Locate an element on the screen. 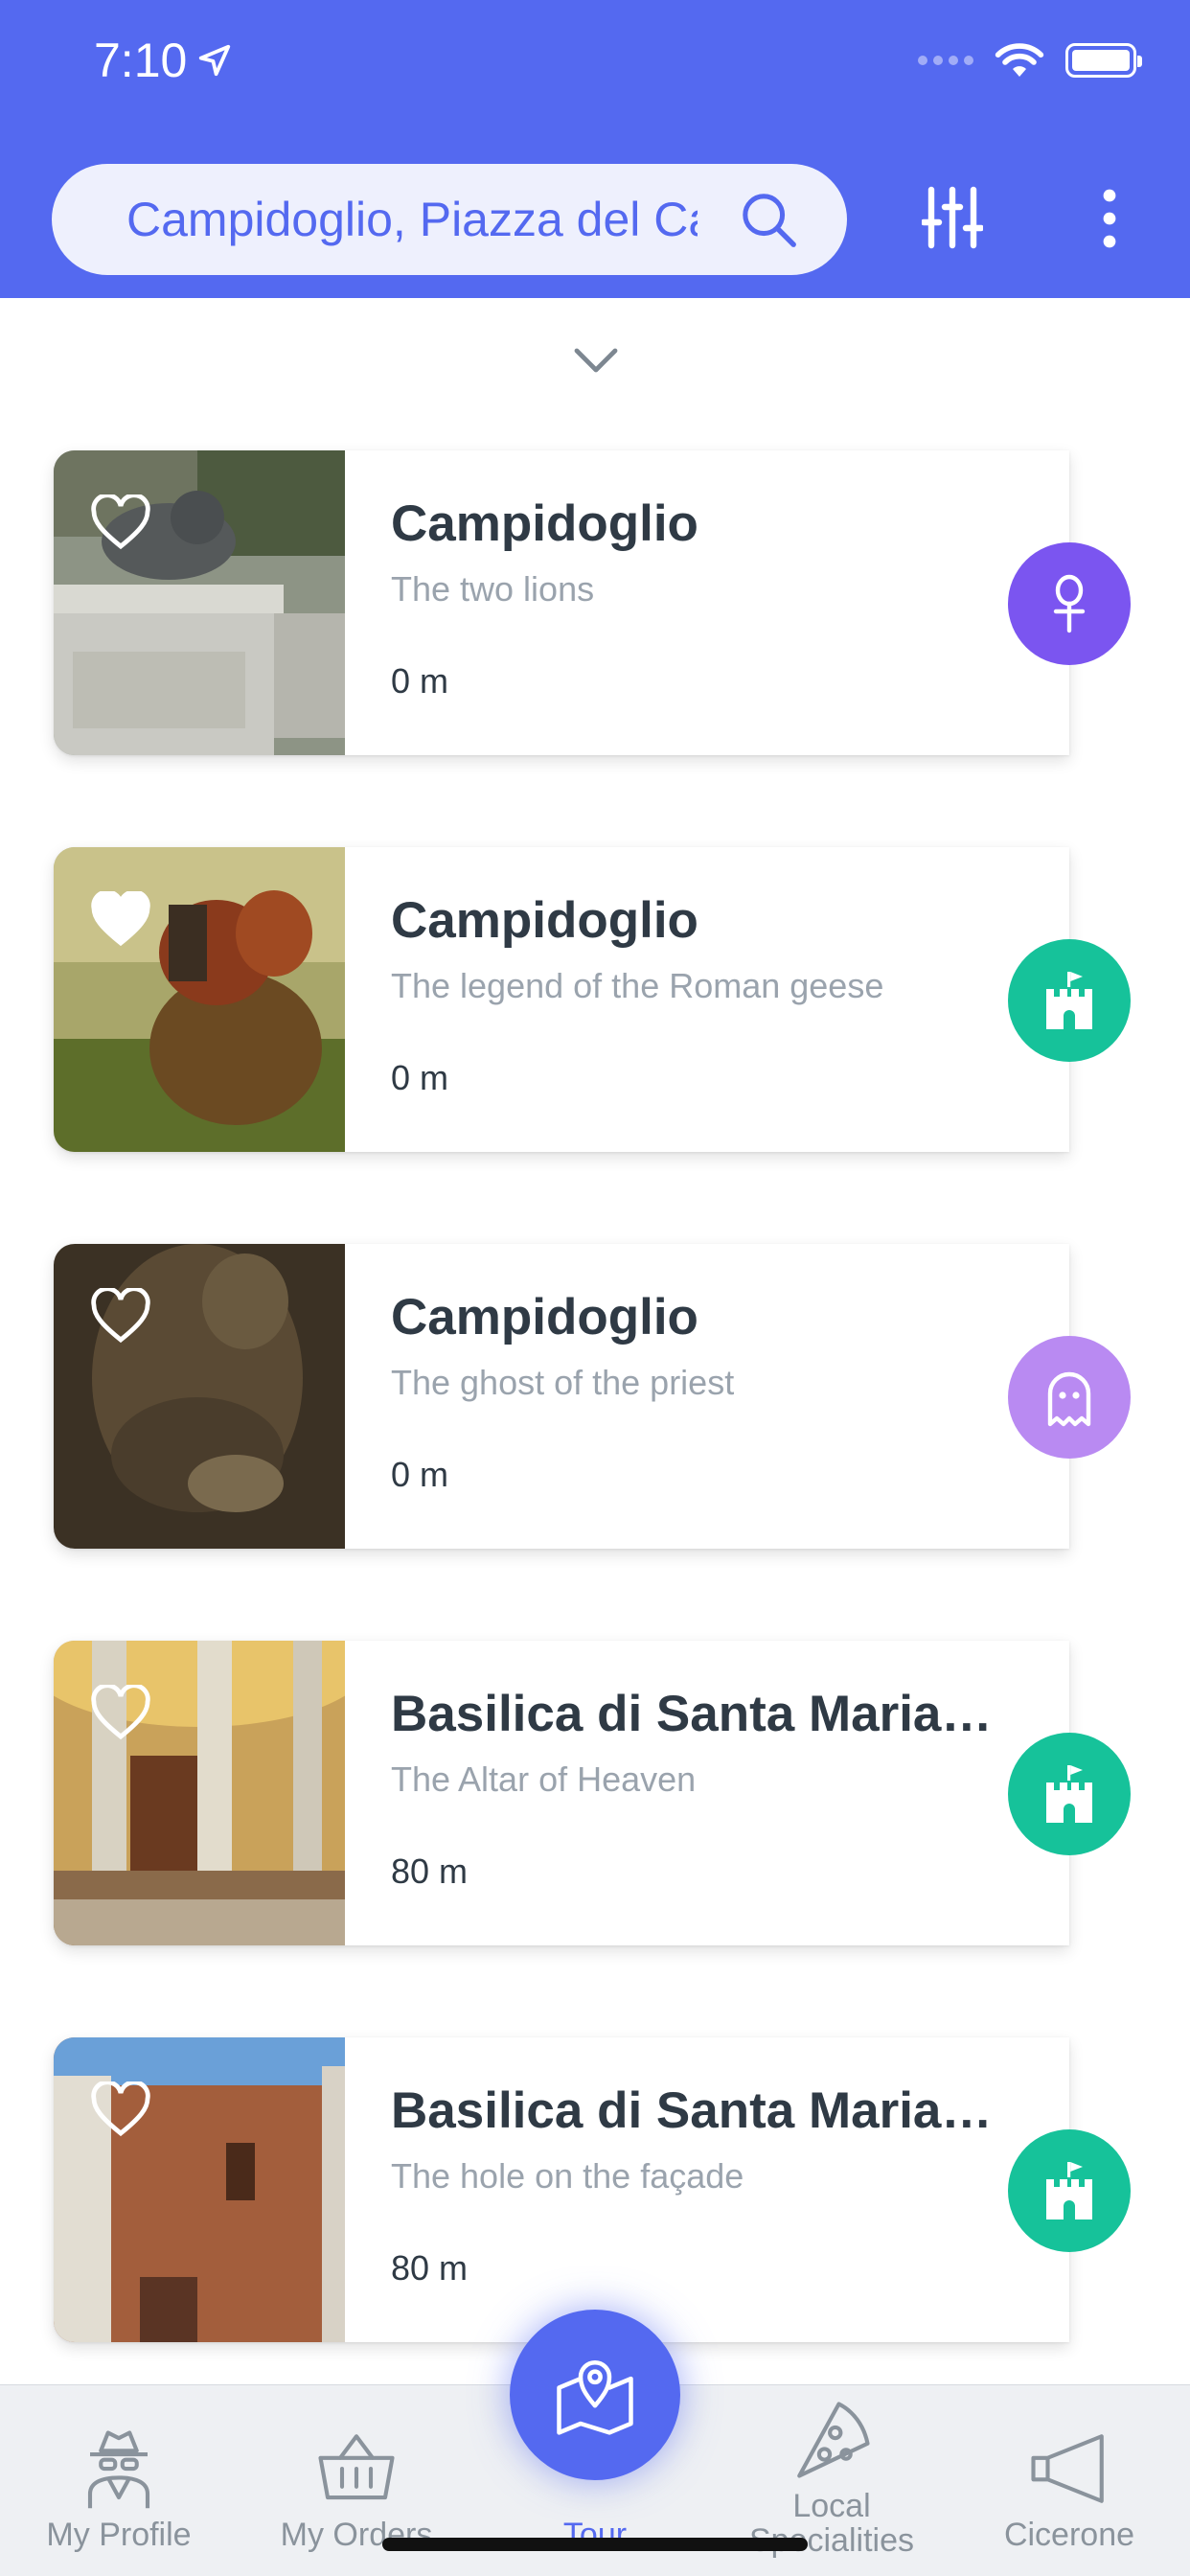 This screenshot has width=1190, height=2576. ghost-icon is located at coordinates (1069, 1399).